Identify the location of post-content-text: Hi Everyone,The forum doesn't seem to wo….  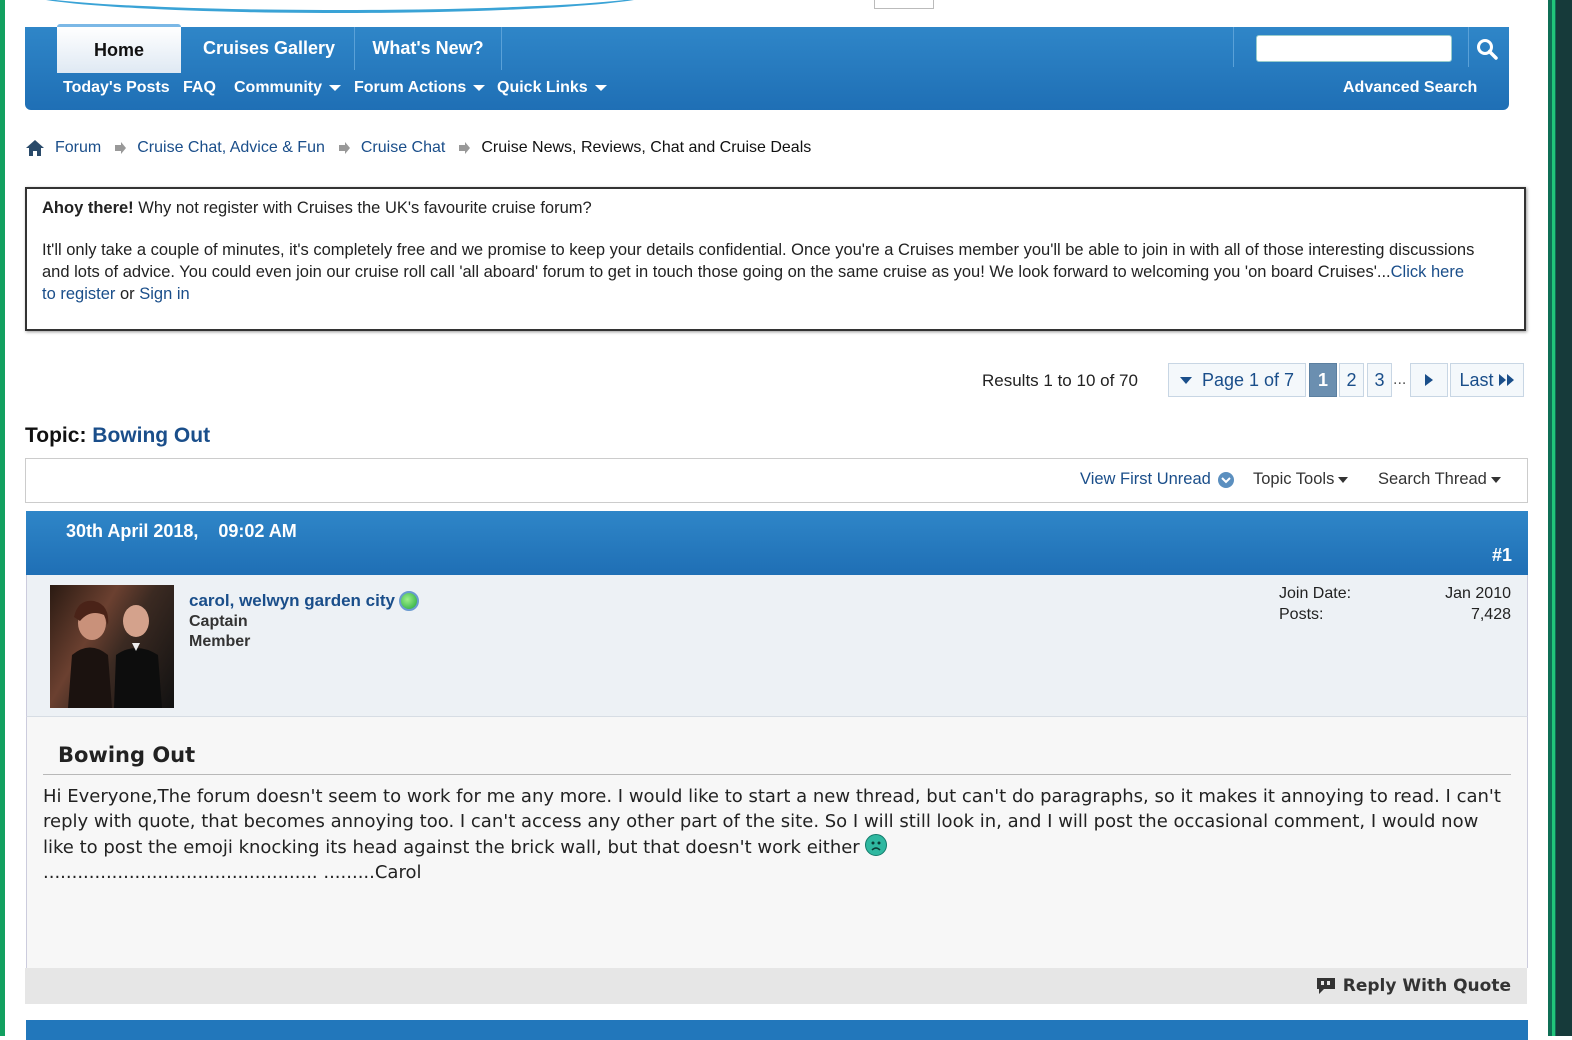
(772, 822).